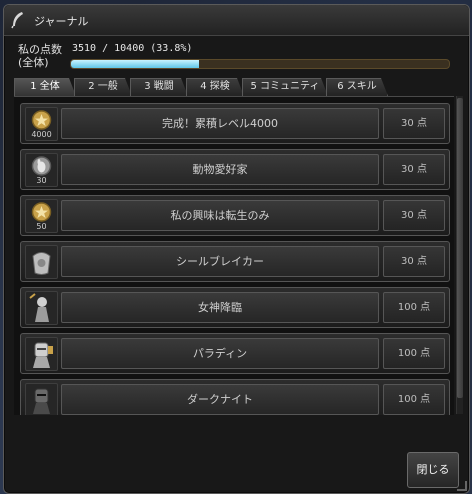  I want to click on achievement-row: 4000 完成！累積レベル4000 30 点, so click(235, 123).